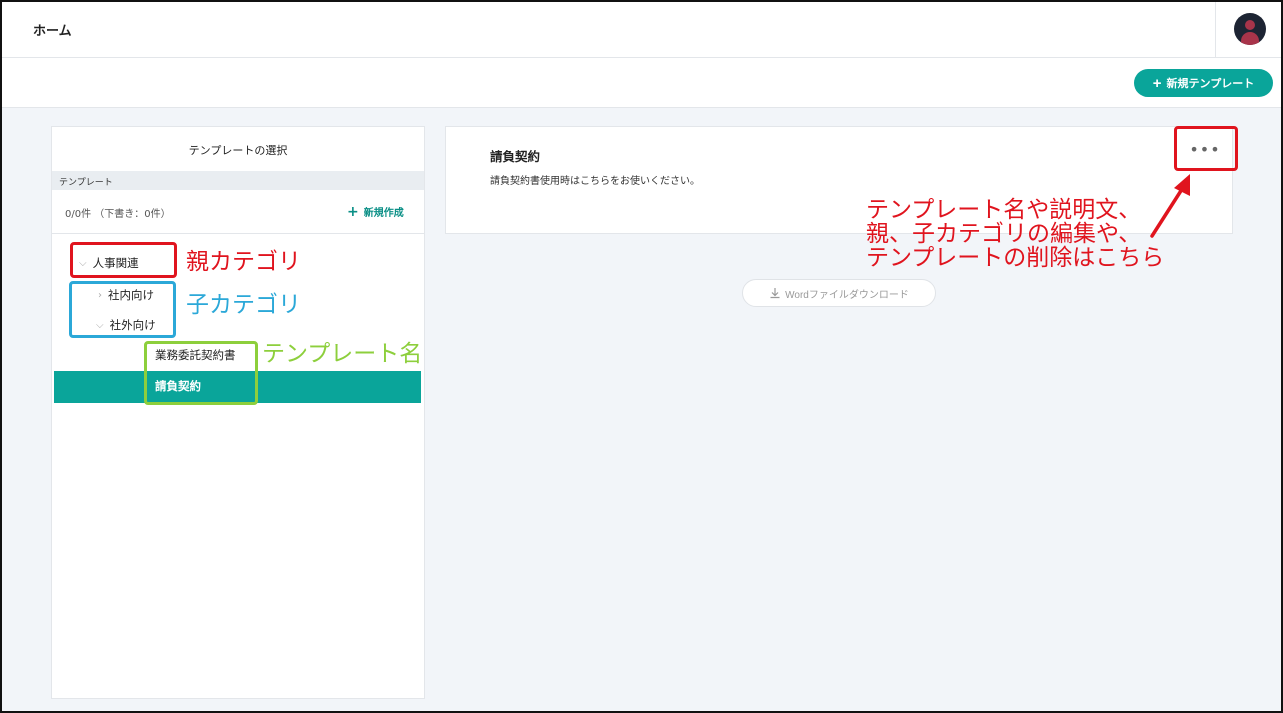  I want to click on annotation-template-name: テンプレート名, so click(342, 354).